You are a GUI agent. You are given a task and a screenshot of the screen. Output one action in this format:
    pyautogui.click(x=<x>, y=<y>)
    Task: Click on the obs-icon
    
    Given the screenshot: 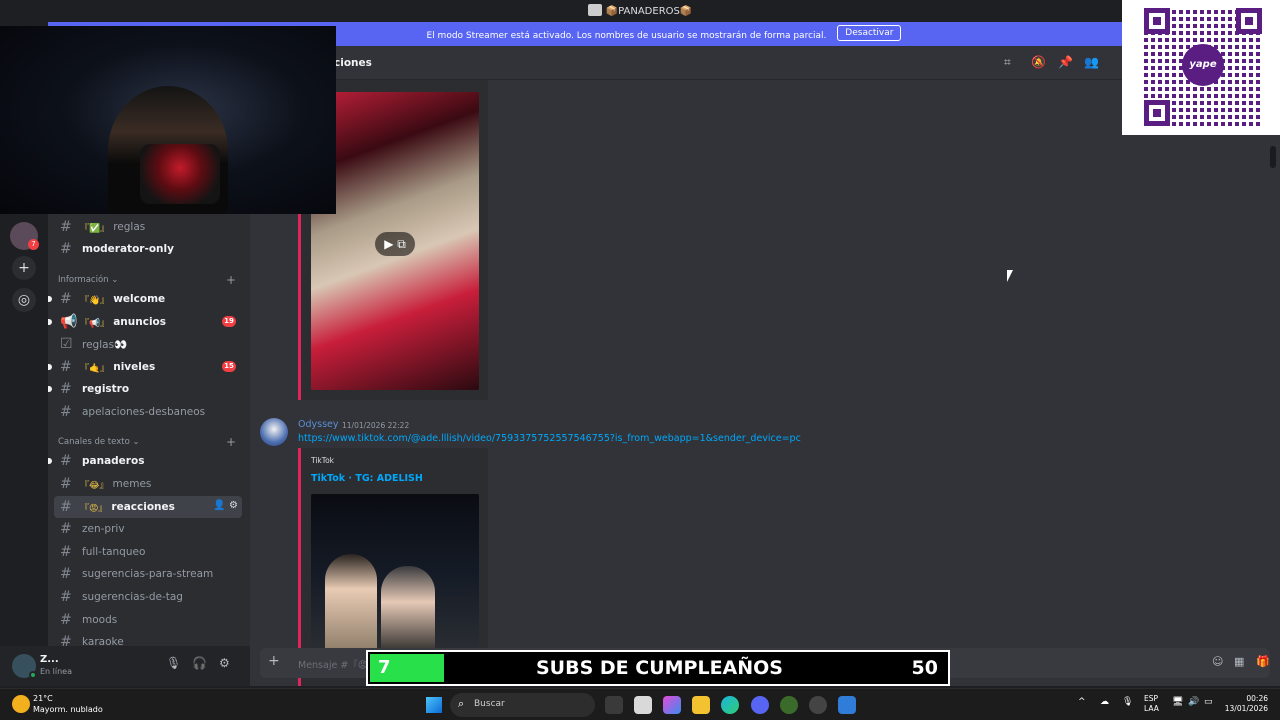 What is the action you would take?
    pyautogui.click(x=818, y=705)
    